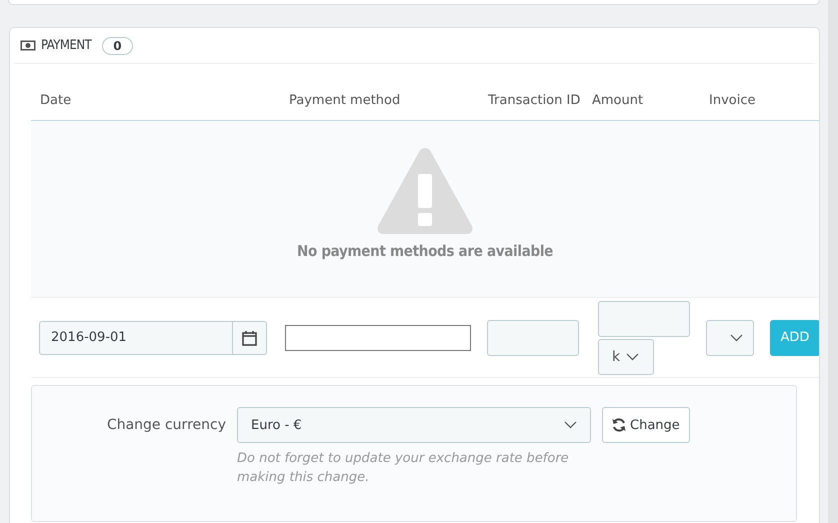 This screenshot has height=523, width=838. What do you see at coordinates (55, 100) in the screenshot?
I see `column-header: Date` at bounding box center [55, 100].